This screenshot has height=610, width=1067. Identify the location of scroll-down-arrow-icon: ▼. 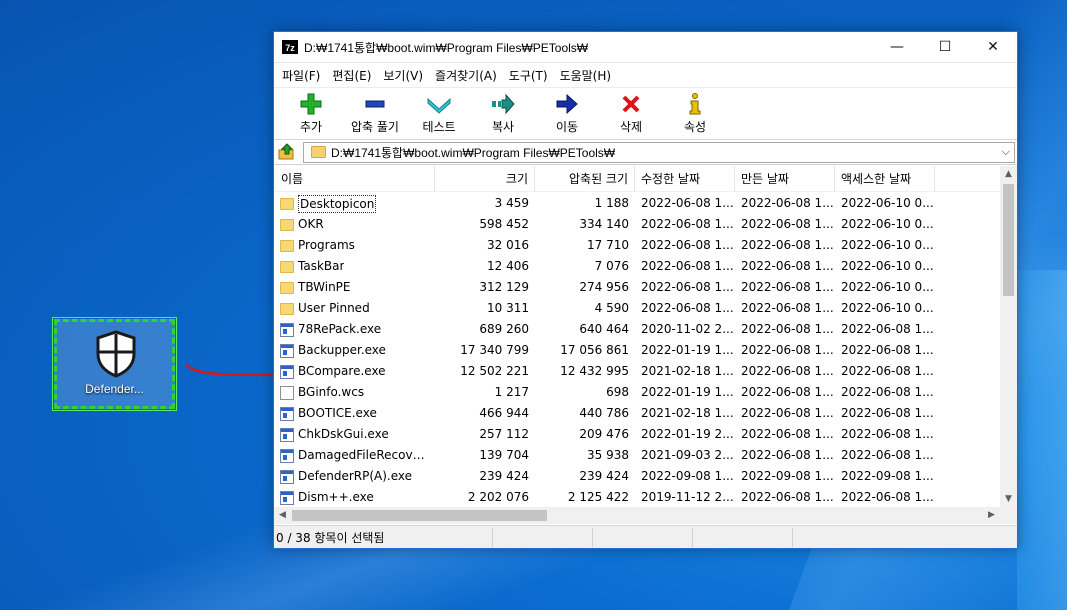
(1008, 499).